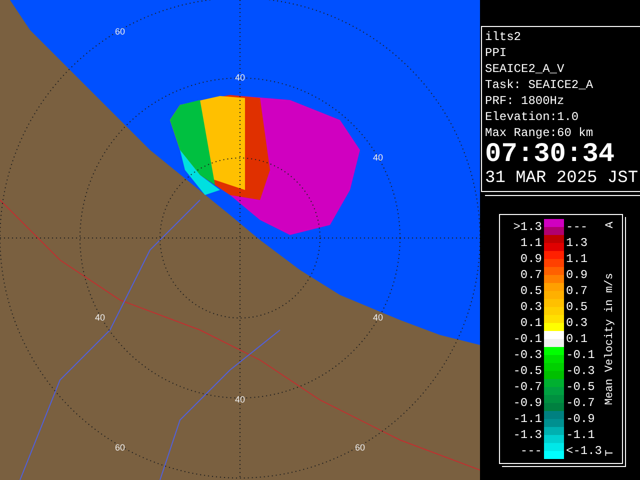 This screenshot has height=480, width=640. What do you see at coordinates (532, 117) in the screenshot?
I see `info-text: Elevation:1.0` at bounding box center [532, 117].